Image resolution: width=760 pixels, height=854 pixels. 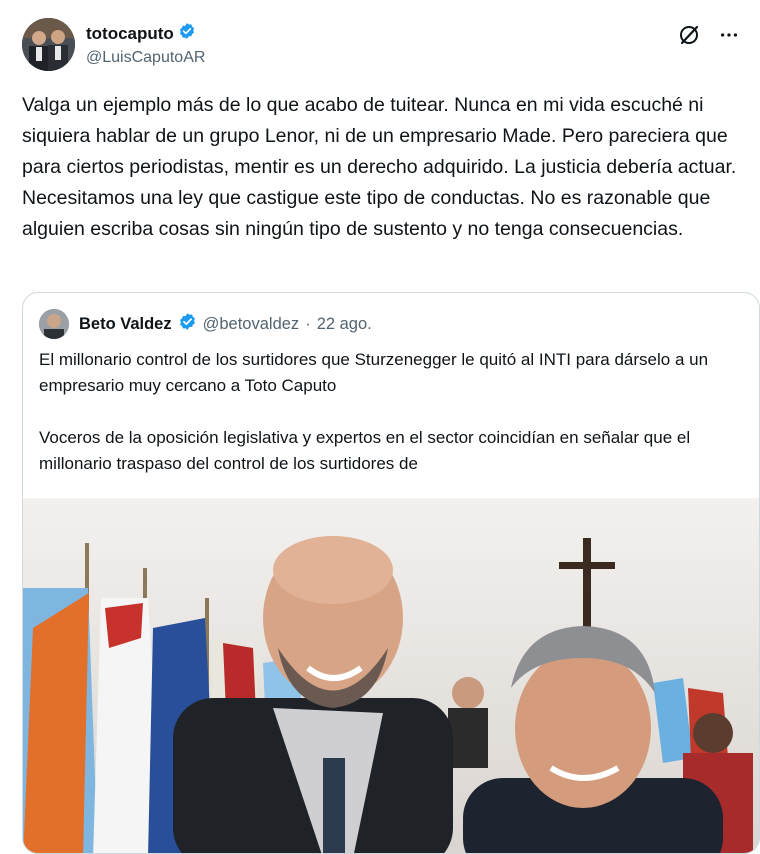 I want to click on tweet-actions, so click(x=709, y=35).